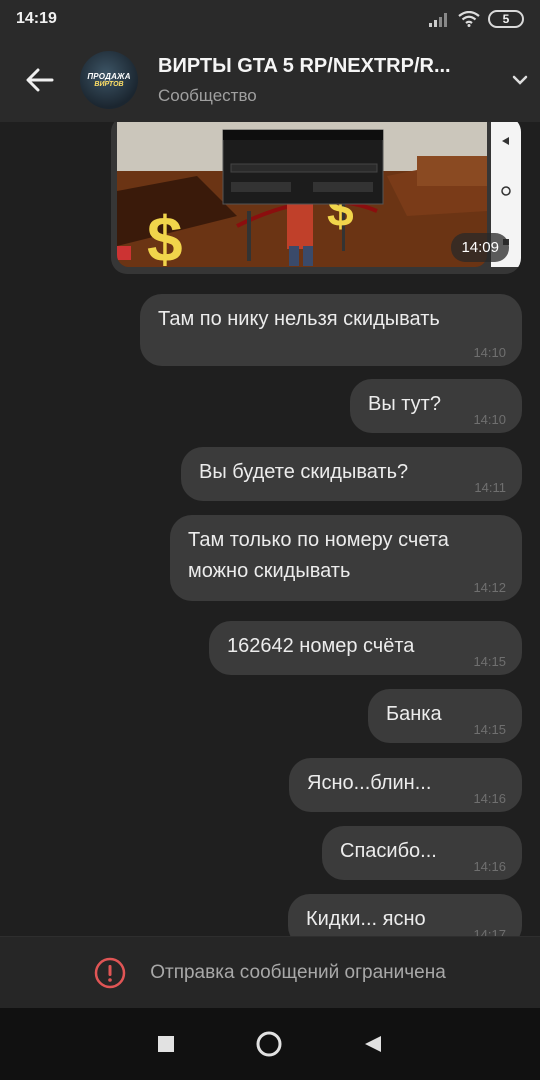 The image size is (540, 1080). What do you see at coordinates (480, 247) in the screenshot?
I see `image-time: 14:09` at bounding box center [480, 247].